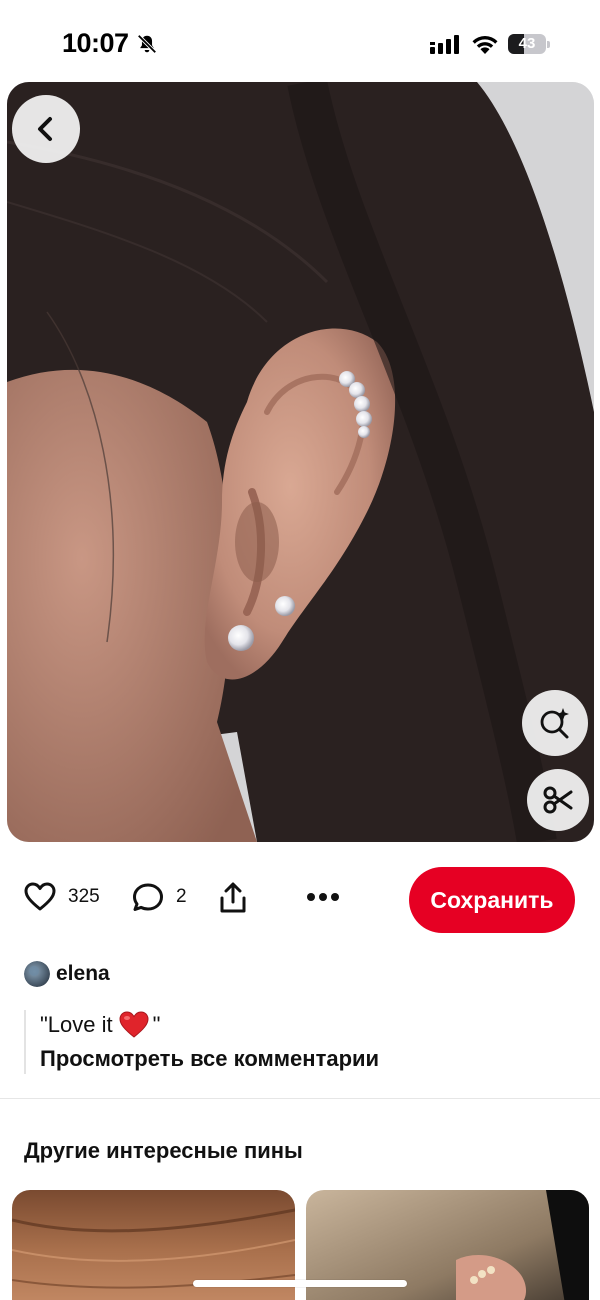 The height and width of the screenshot is (1300, 600). I want to click on ellipsis-icon, so click(323, 897).